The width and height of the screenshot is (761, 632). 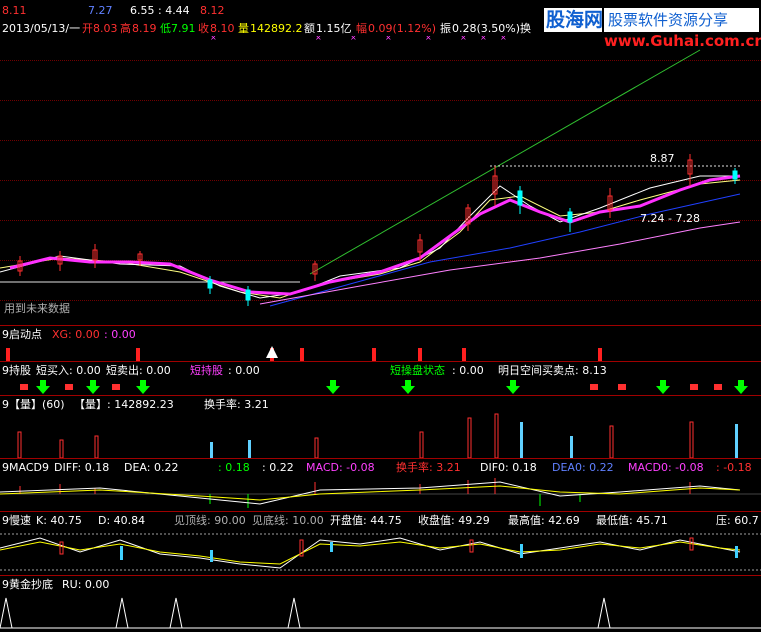 What do you see at coordinates (105, 28) in the screenshot?
I see `quote-open: 8.03` at bounding box center [105, 28].